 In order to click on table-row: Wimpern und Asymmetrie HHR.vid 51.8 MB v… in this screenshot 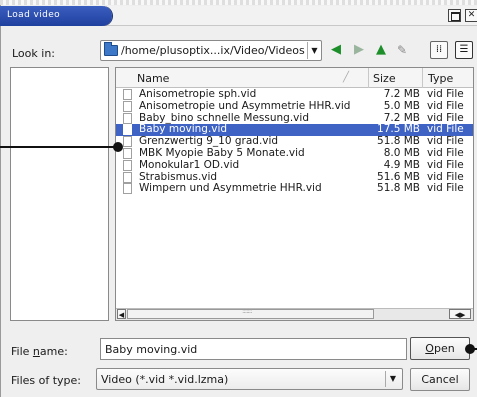, I will do `click(294, 188)`.